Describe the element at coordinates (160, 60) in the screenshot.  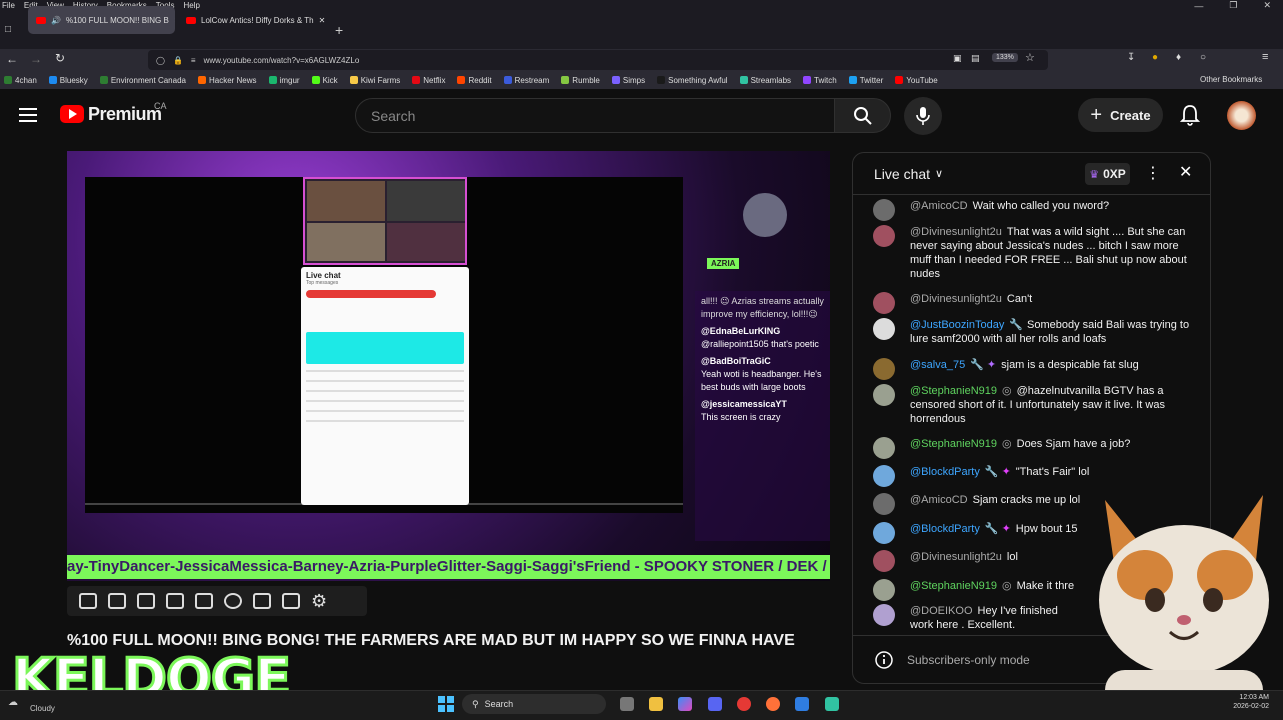
I see `shield-icon: ◯` at that location.